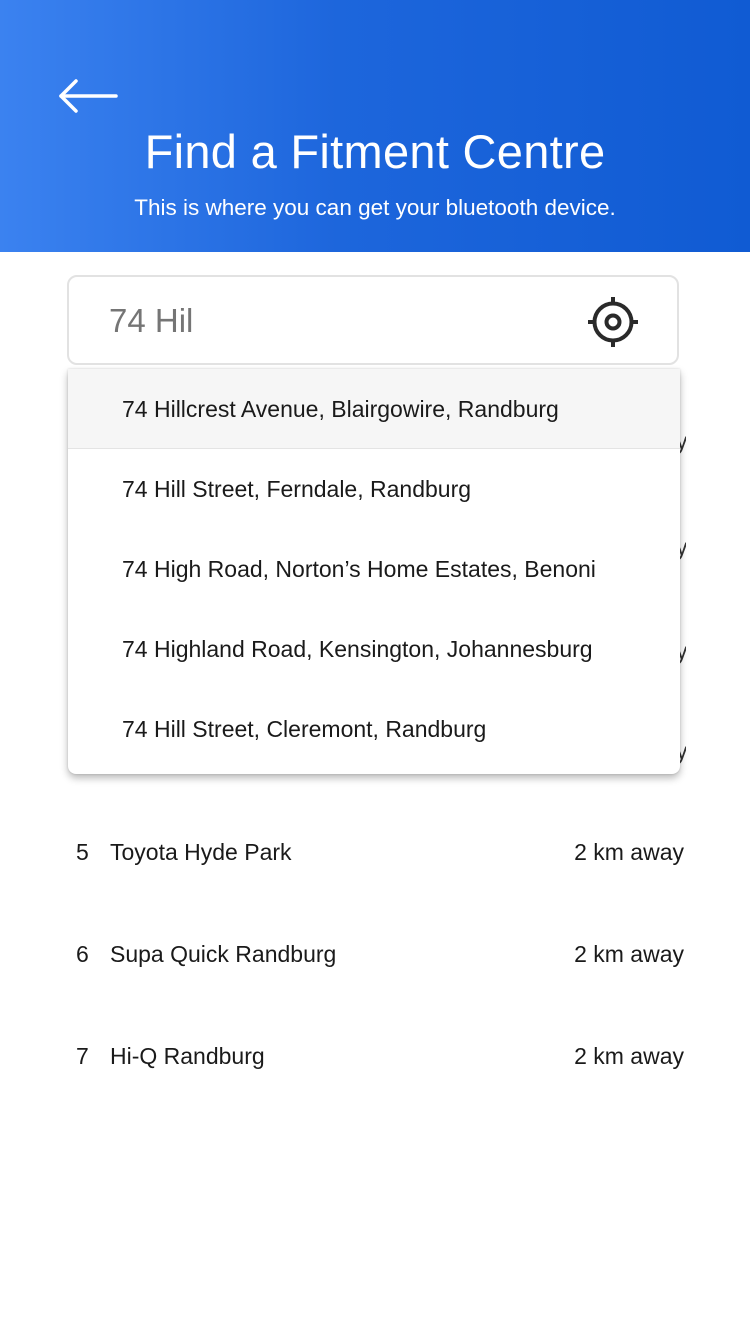 This screenshot has height=1334, width=750. What do you see at coordinates (187, 1056) in the screenshot?
I see `result-name: Hi-Q Randburg` at bounding box center [187, 1056].